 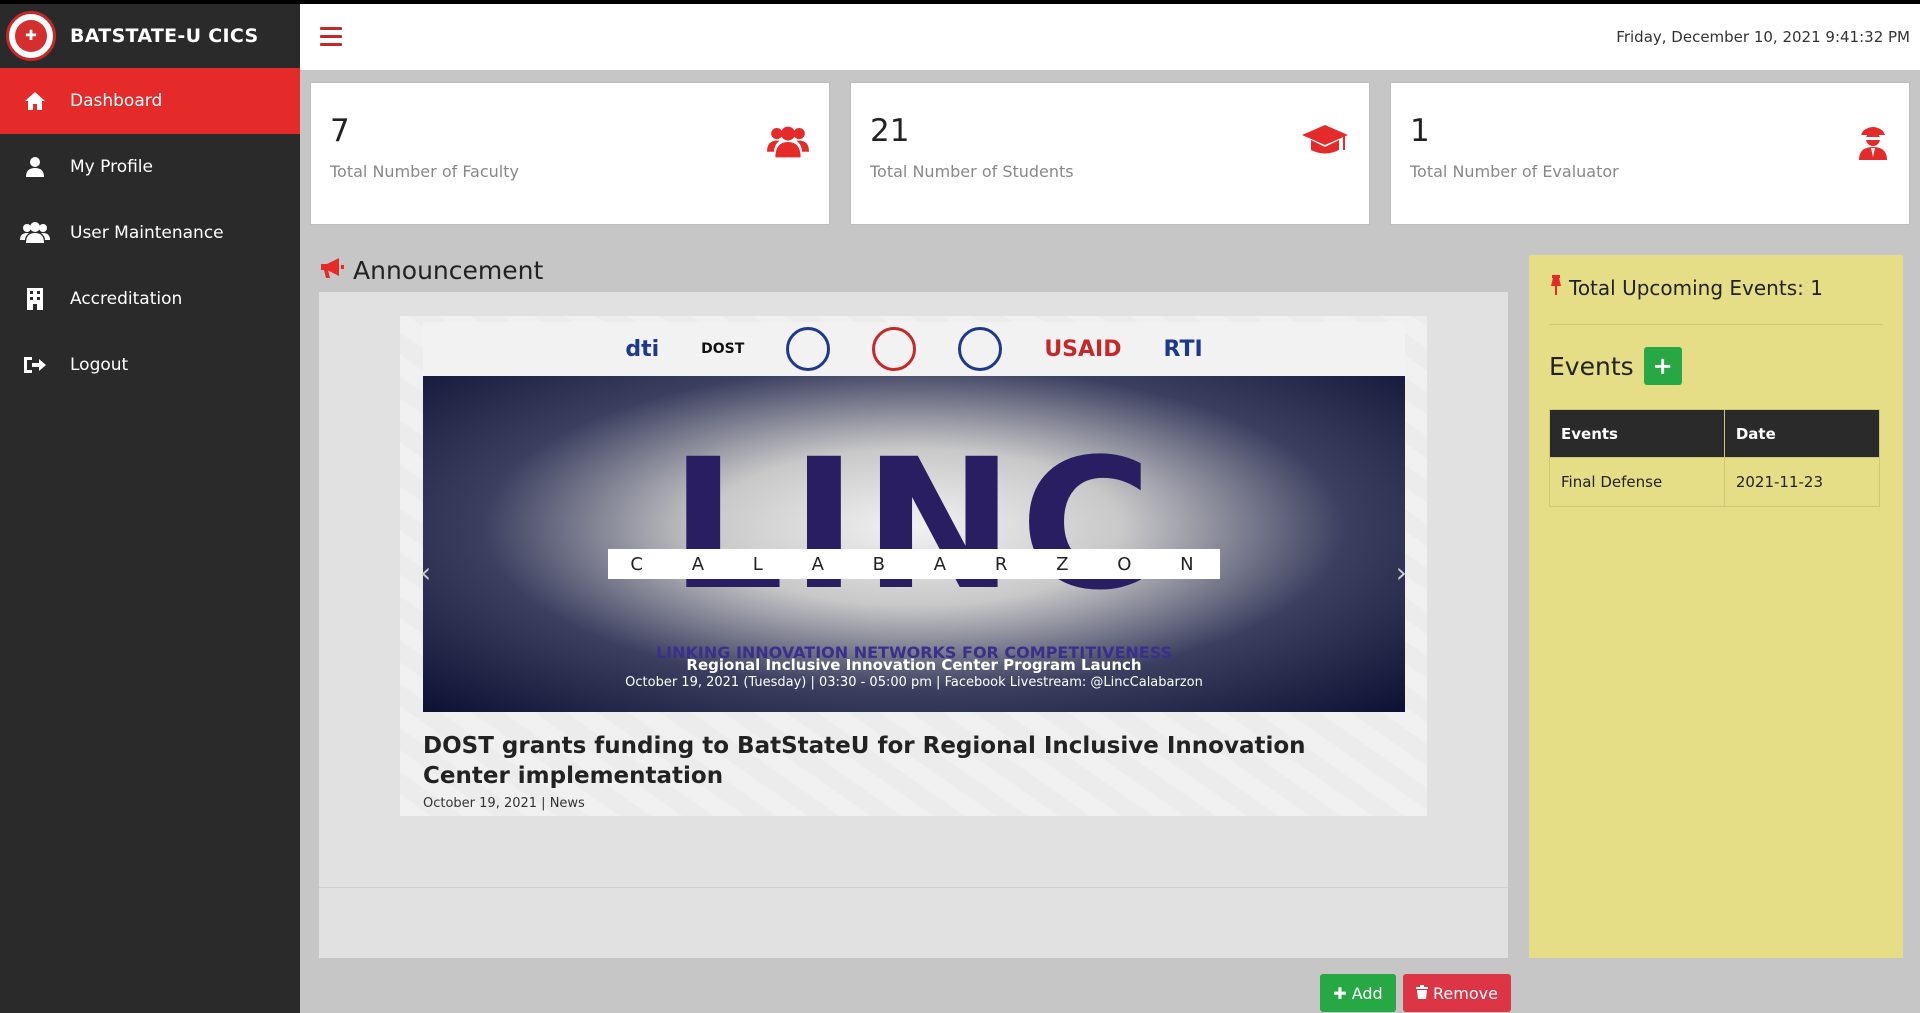 I want to click on sidebar-item-dashboard: Dashboard, so click(x=150, y=101).